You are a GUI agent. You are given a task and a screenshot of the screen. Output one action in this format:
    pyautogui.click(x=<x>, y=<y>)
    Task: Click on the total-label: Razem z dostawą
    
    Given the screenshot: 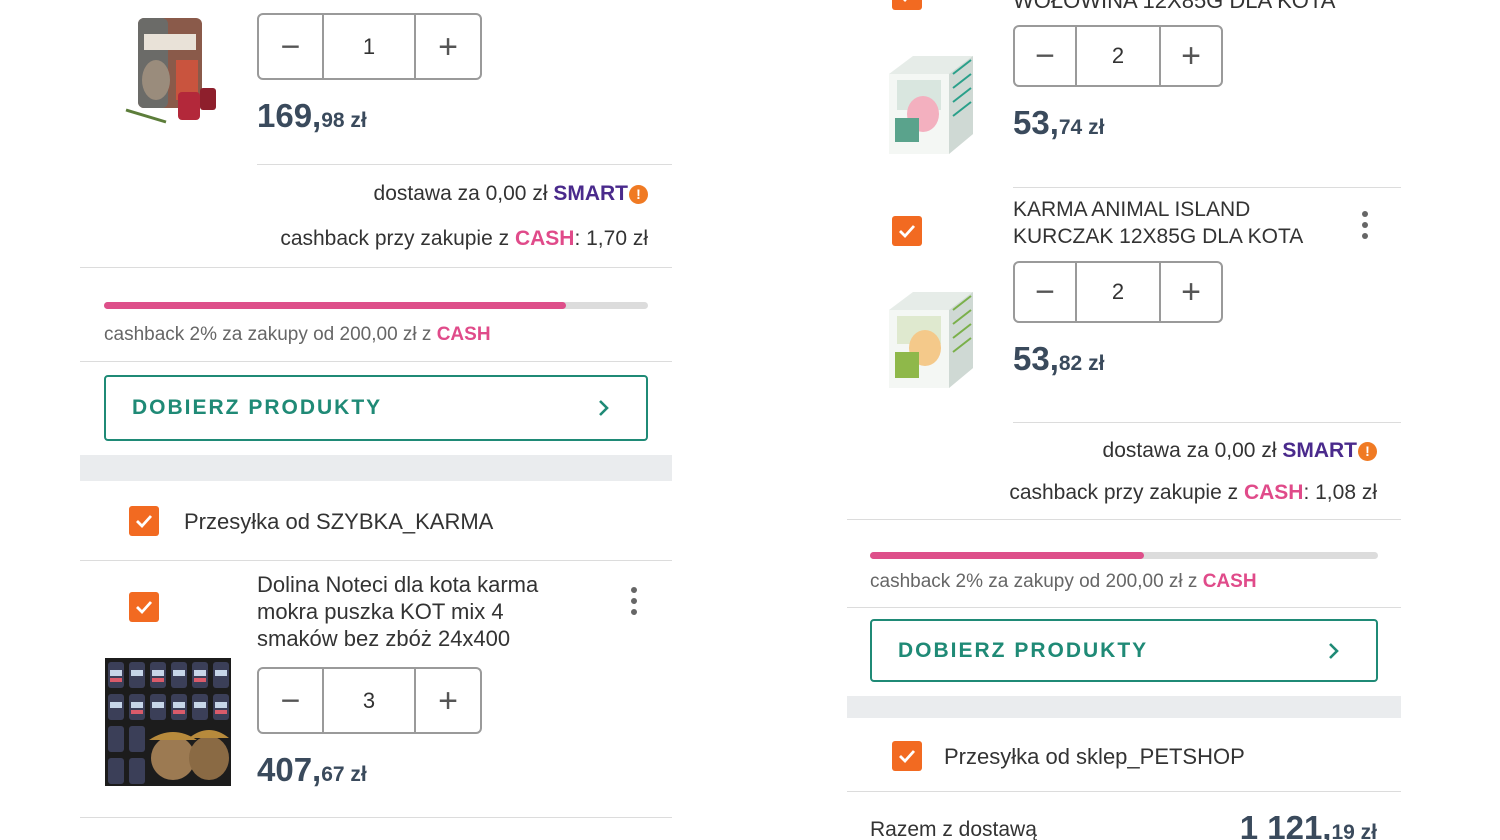 What is the action you would take?
    pyautogui.click(x=953, y=829)
    